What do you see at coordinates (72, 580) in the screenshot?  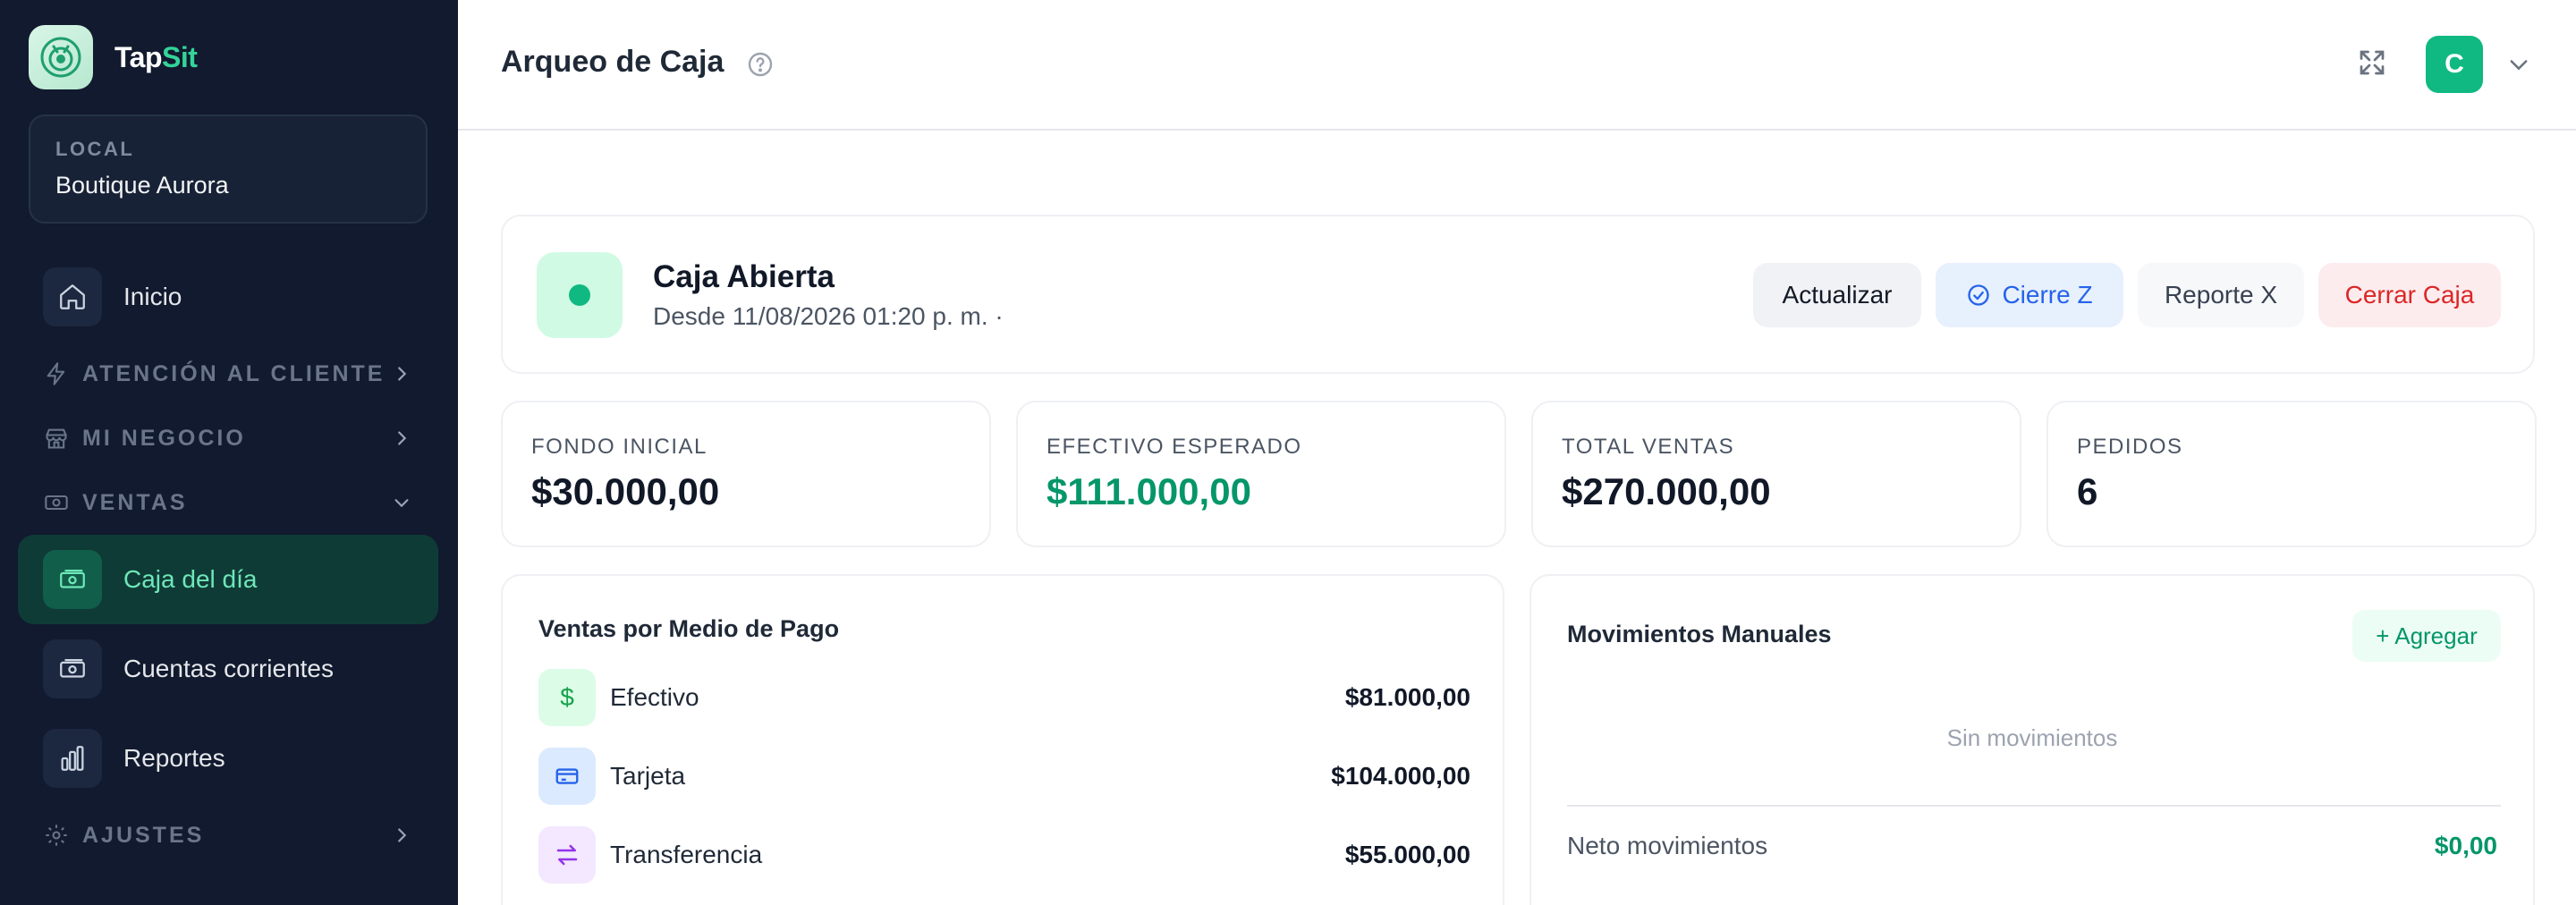 I see `cash-register-icon` at bounding box center [72, 580].